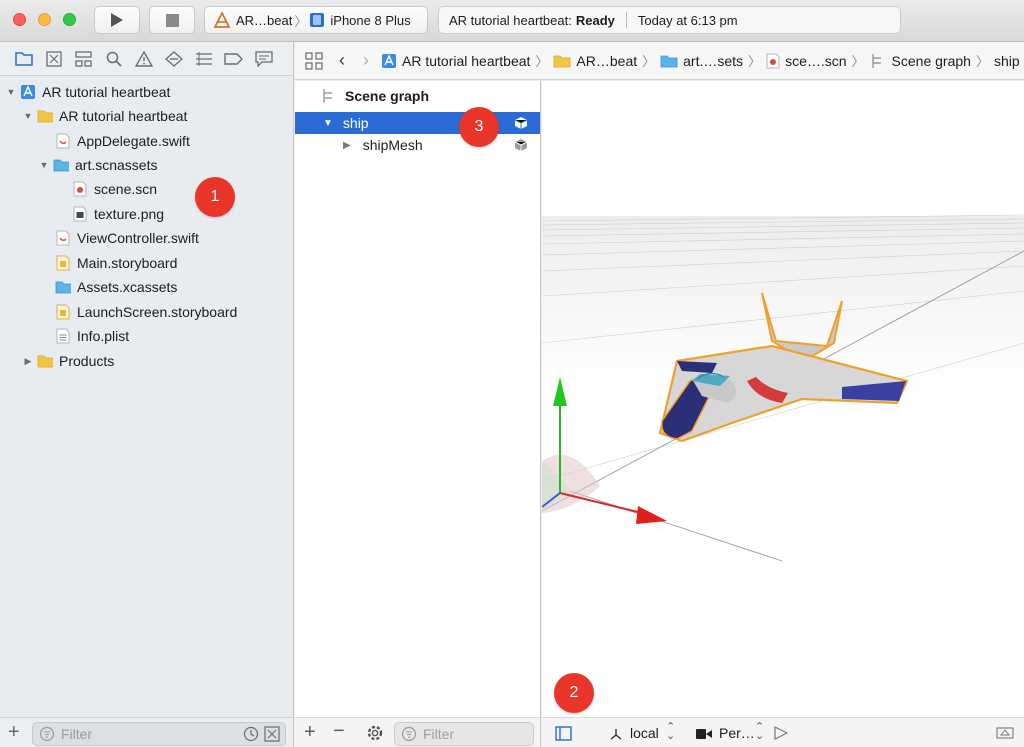 Image resolution: width=1024 pixels, height=747 pixels. I want to click on recent-files-icon, so click(251, 734).